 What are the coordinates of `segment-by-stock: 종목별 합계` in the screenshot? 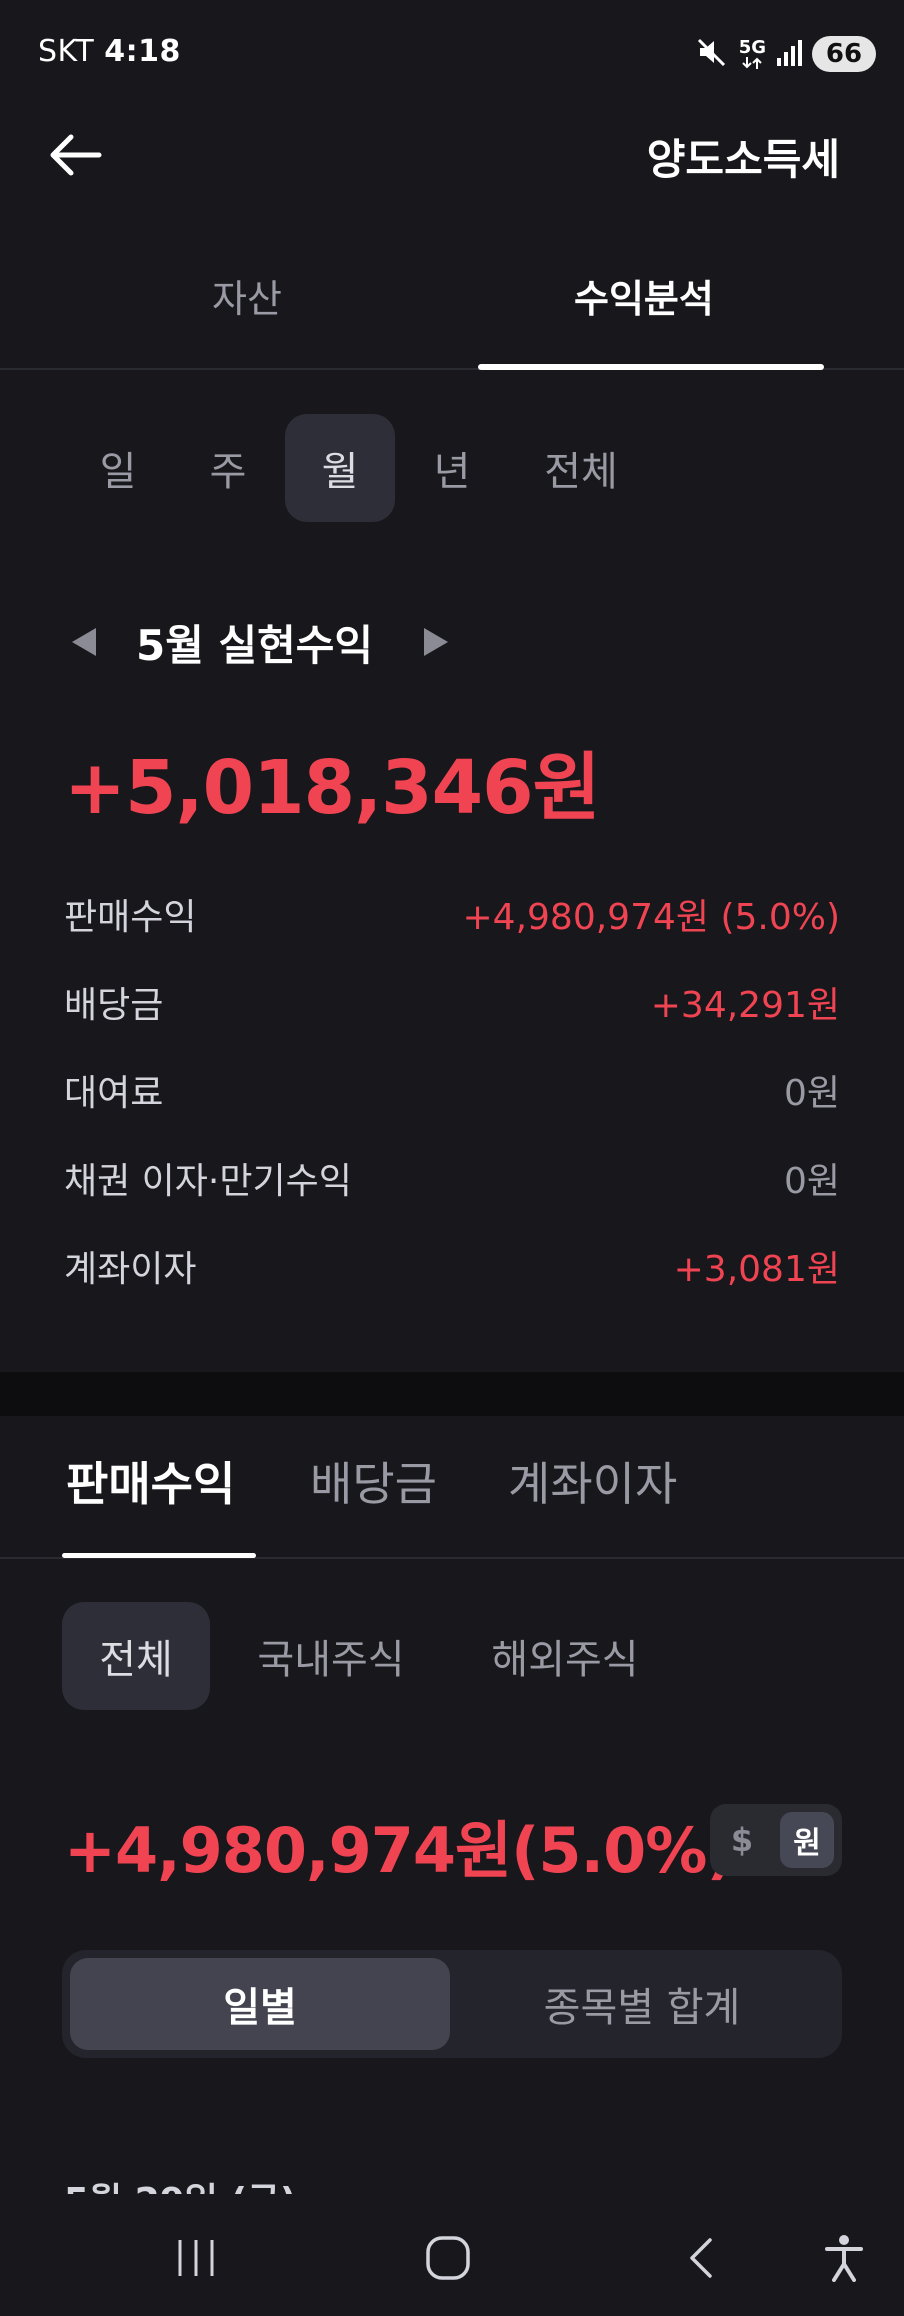 It's located at (642, 2004).